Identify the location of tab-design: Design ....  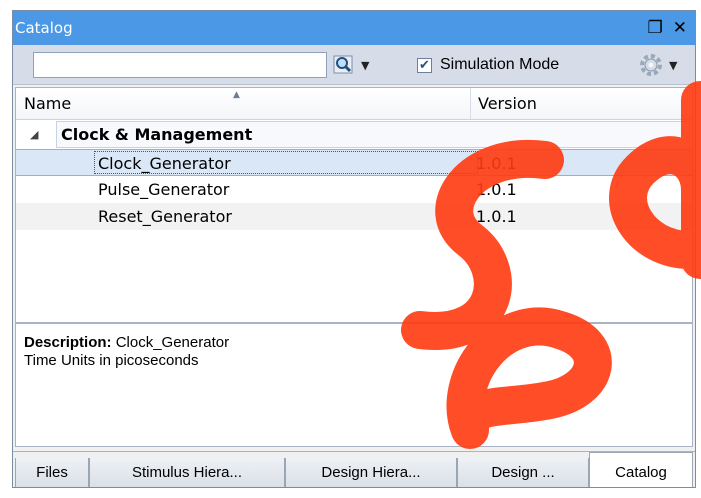
(523, 472).